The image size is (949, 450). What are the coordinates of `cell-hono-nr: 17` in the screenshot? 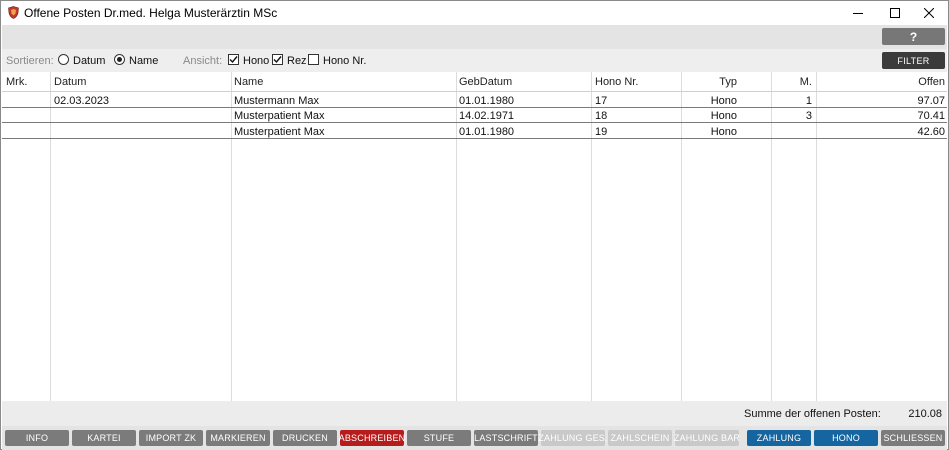 It's located at (601, 101).